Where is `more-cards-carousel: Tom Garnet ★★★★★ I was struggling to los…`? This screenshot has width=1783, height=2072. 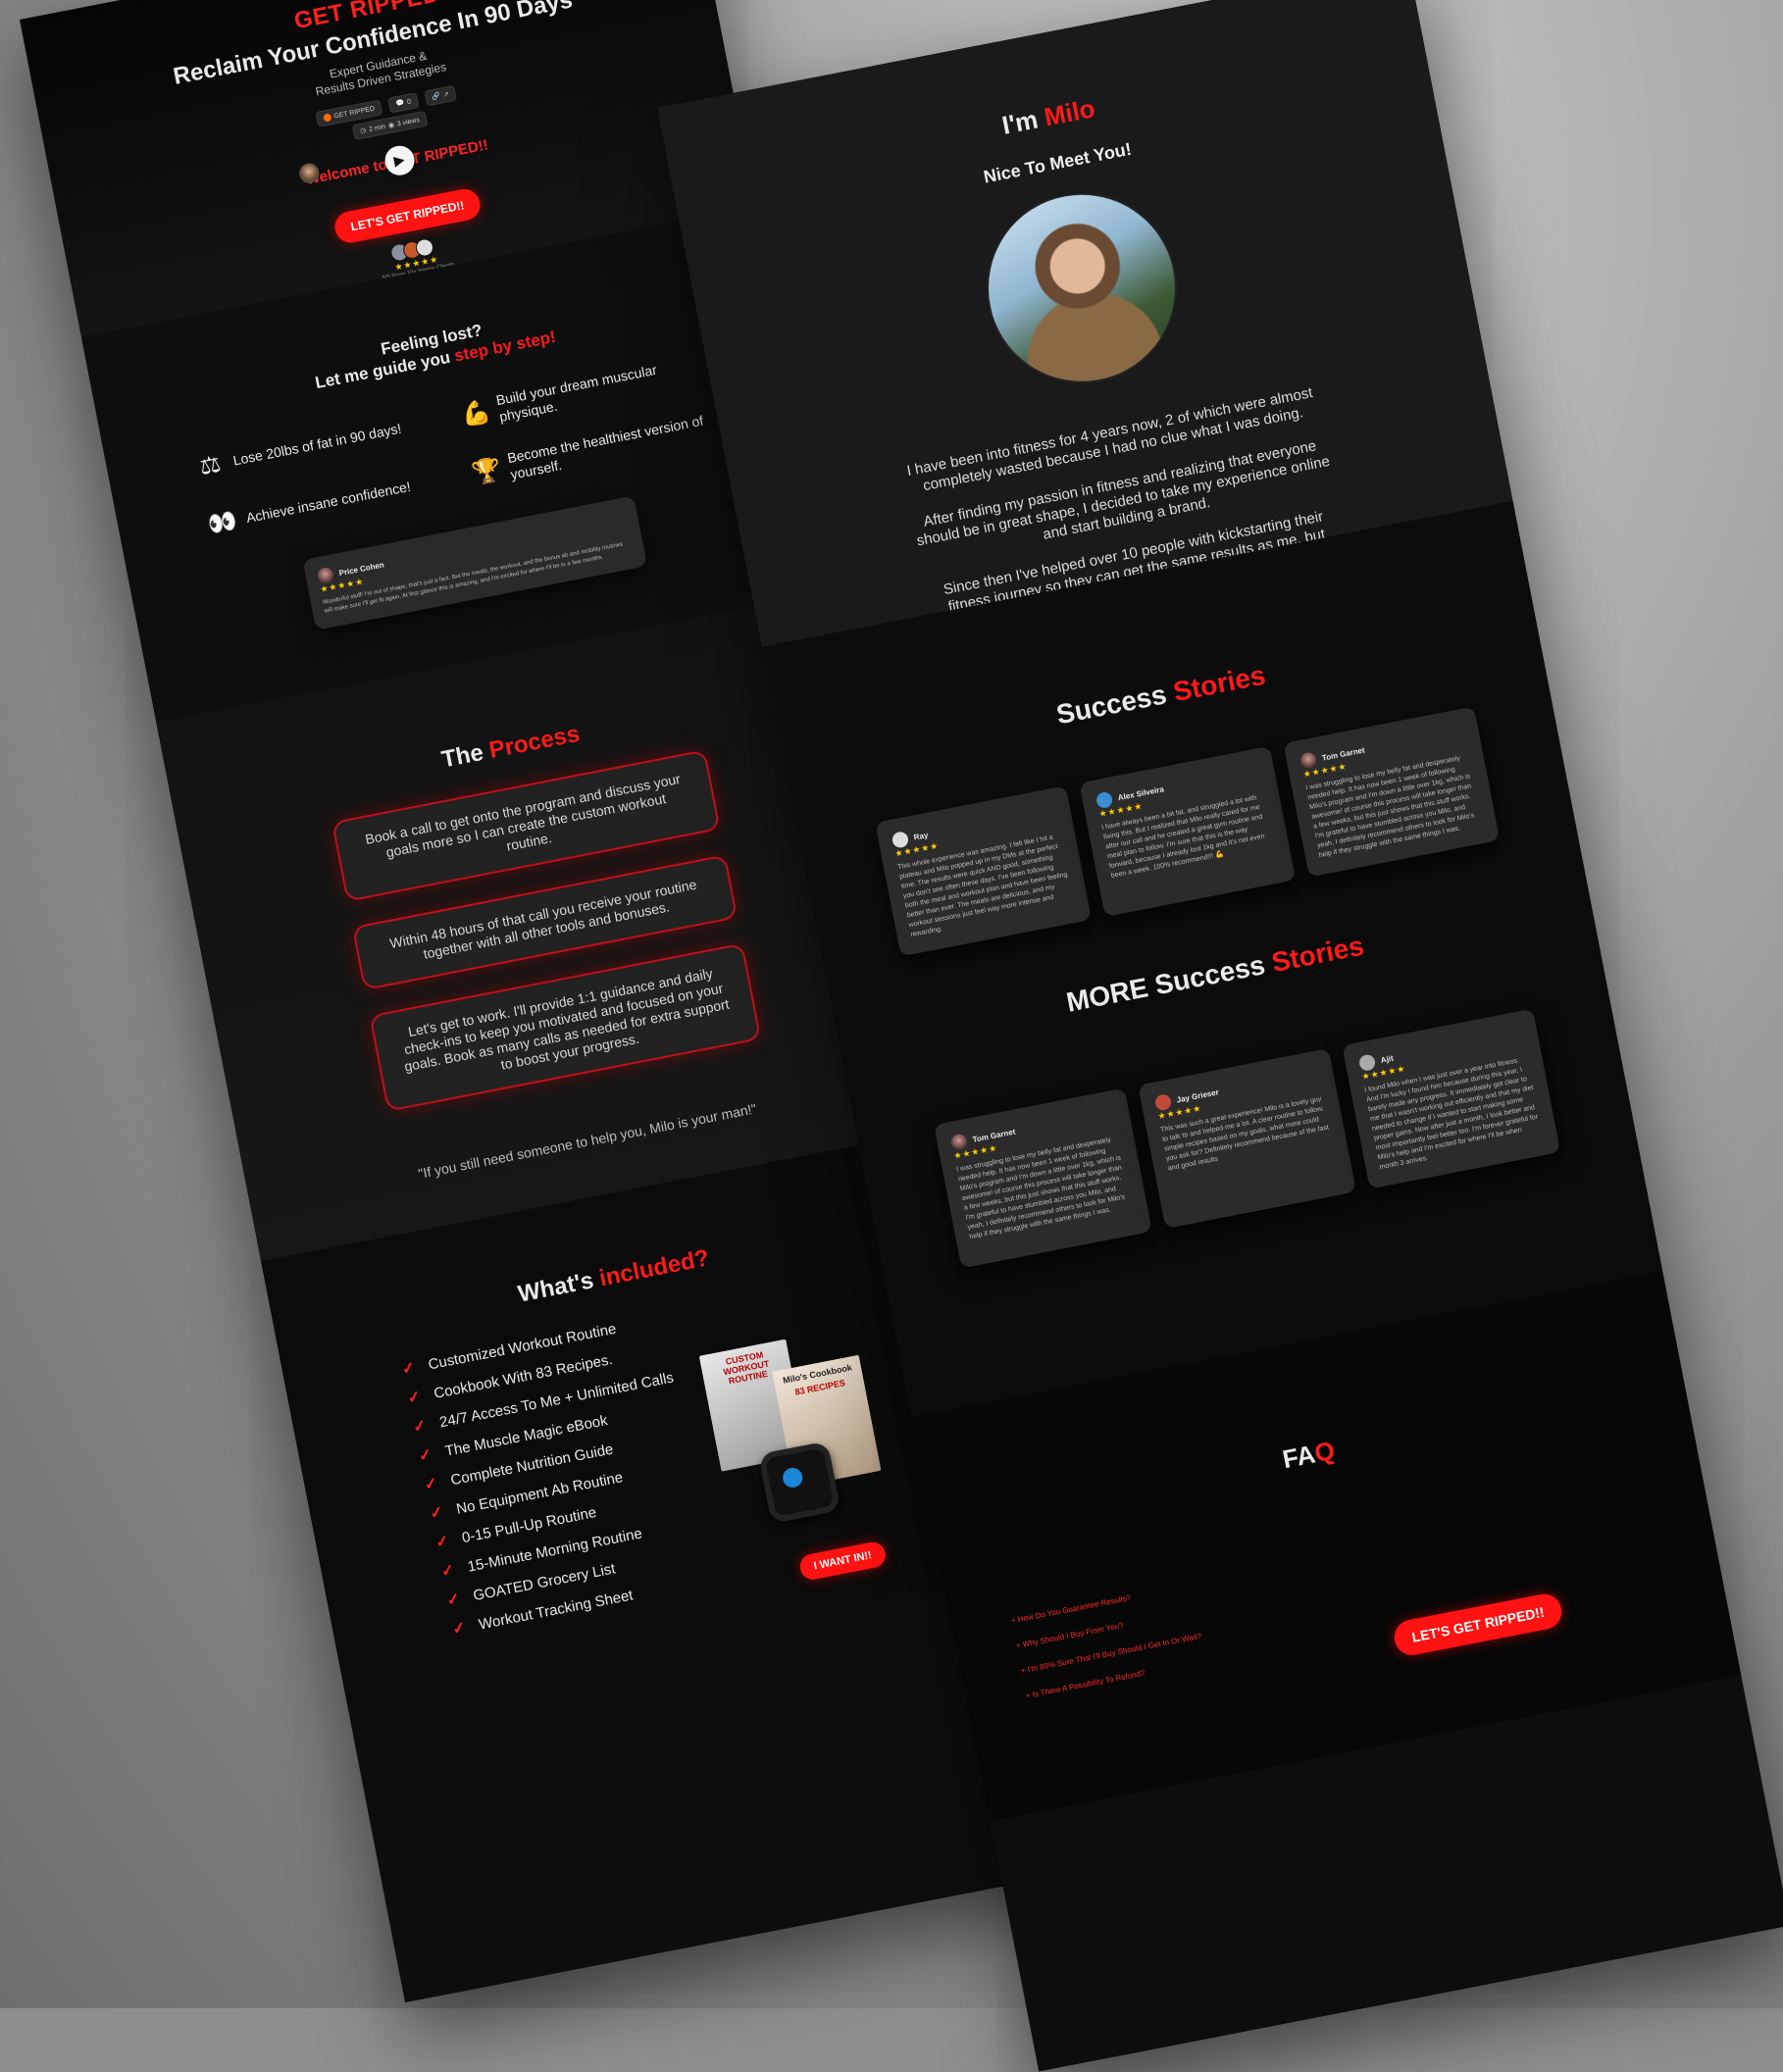 more-cards-carousel: Tom Garnet ★★★★★ I was struggling to los… is located at coordinates (1247, 1138).